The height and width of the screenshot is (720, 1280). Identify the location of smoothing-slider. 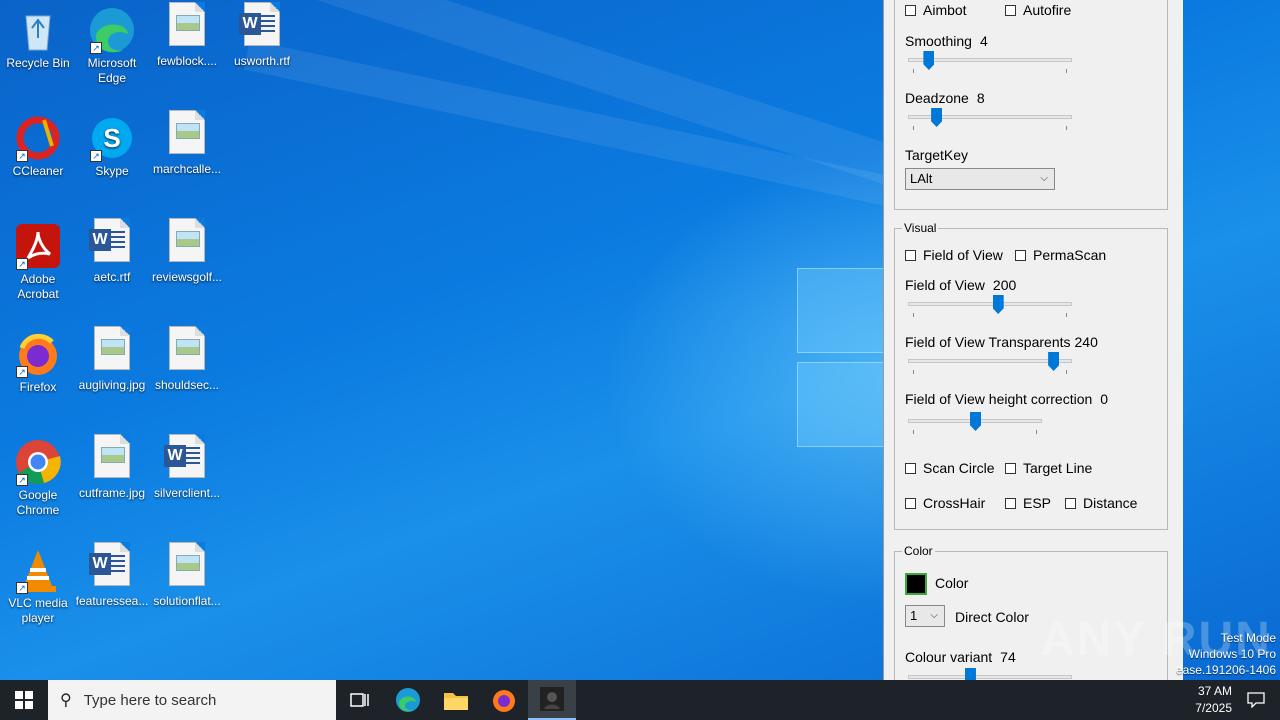
(990, 62).